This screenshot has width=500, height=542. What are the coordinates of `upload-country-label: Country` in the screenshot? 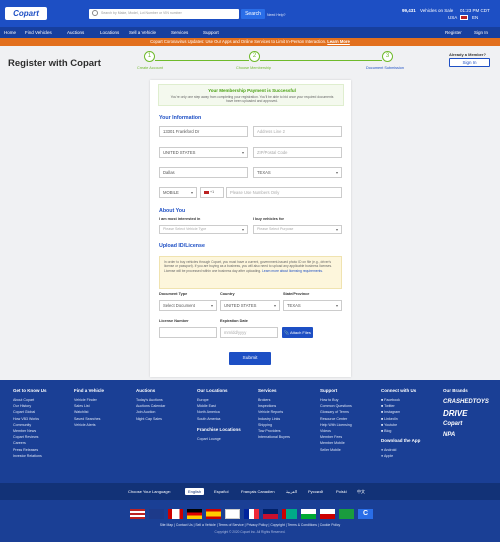 It's located at (227, 294).